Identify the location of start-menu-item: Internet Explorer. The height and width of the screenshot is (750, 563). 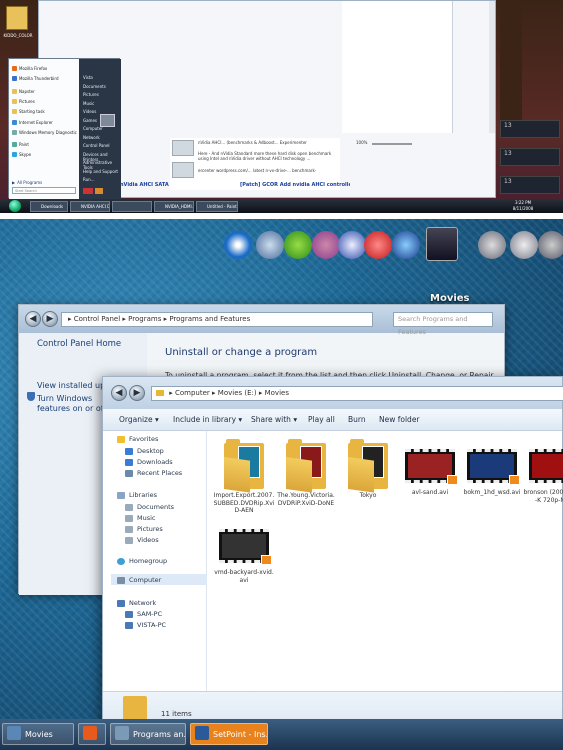
(32, 122).